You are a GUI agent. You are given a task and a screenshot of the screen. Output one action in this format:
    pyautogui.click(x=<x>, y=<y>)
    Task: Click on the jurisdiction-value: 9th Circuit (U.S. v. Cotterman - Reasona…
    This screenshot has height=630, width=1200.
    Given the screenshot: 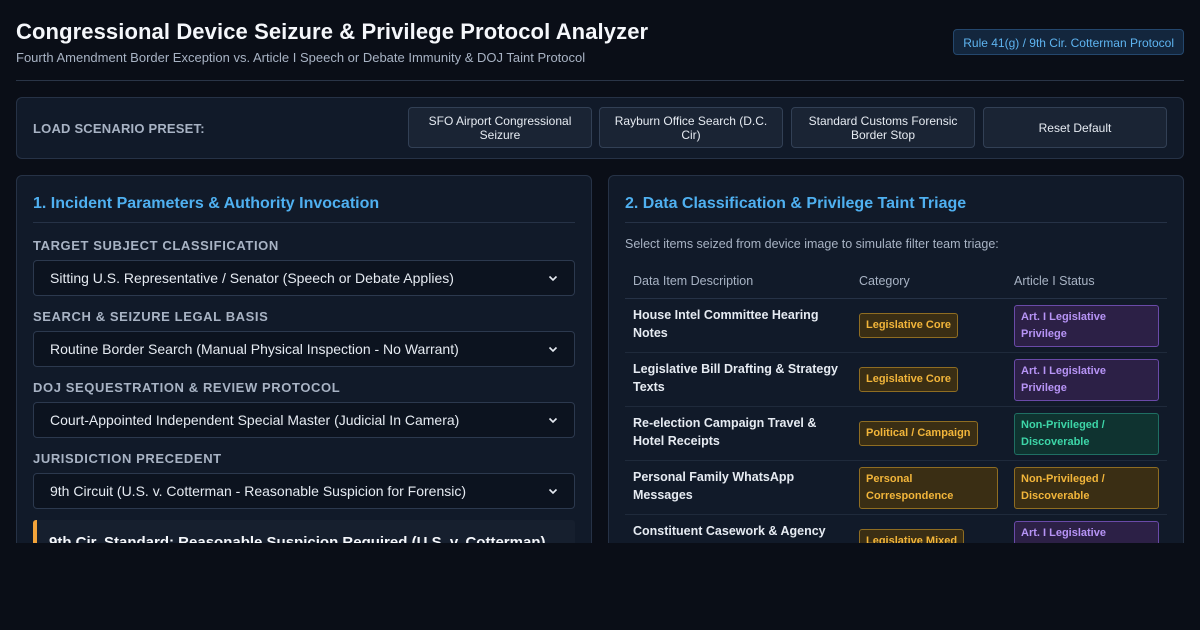 What is the action you would take?
    pyautogui.click(x=258, y=491)
    